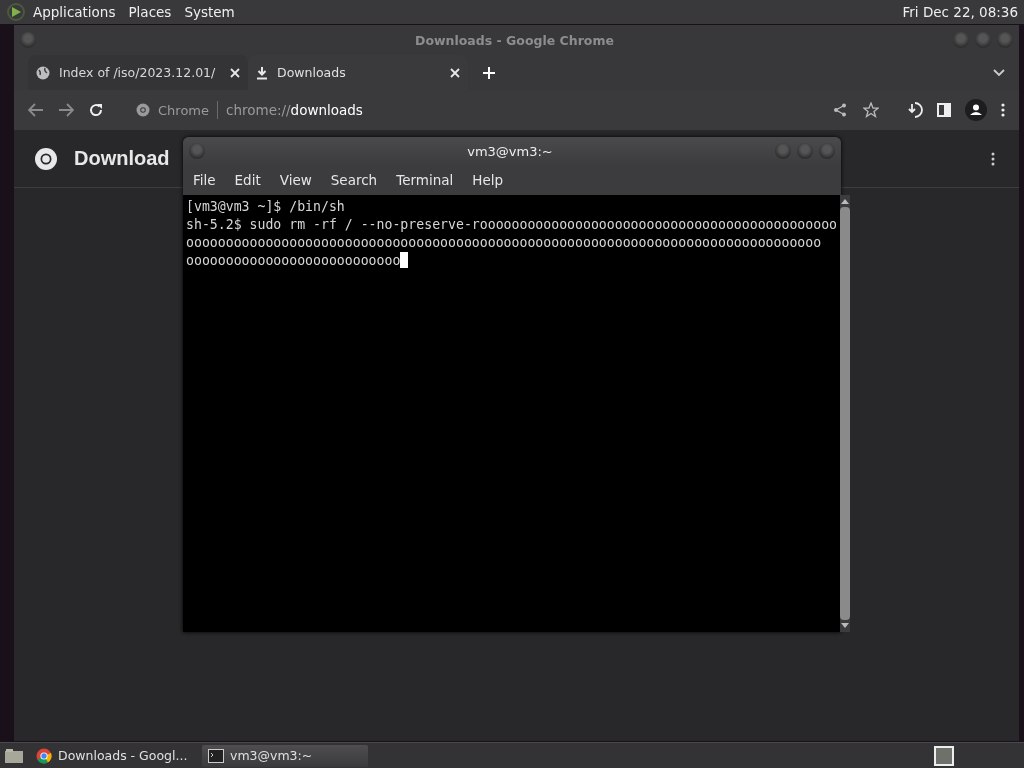  What do you see at coordinates (840, 110) in the screenshot?
I see `share-icon` at bounding box center [840, 110].